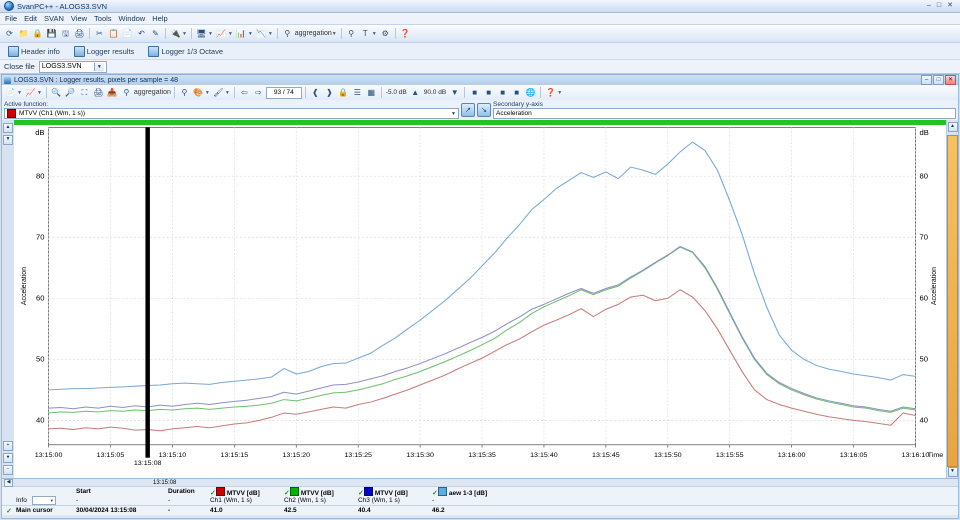 The width and height of the screenshot is (960, 520). What do you see at coordinates (43, 500) in the screenshot?
I see `info-filter-combo: ▼` at bounding box center [43, 500].